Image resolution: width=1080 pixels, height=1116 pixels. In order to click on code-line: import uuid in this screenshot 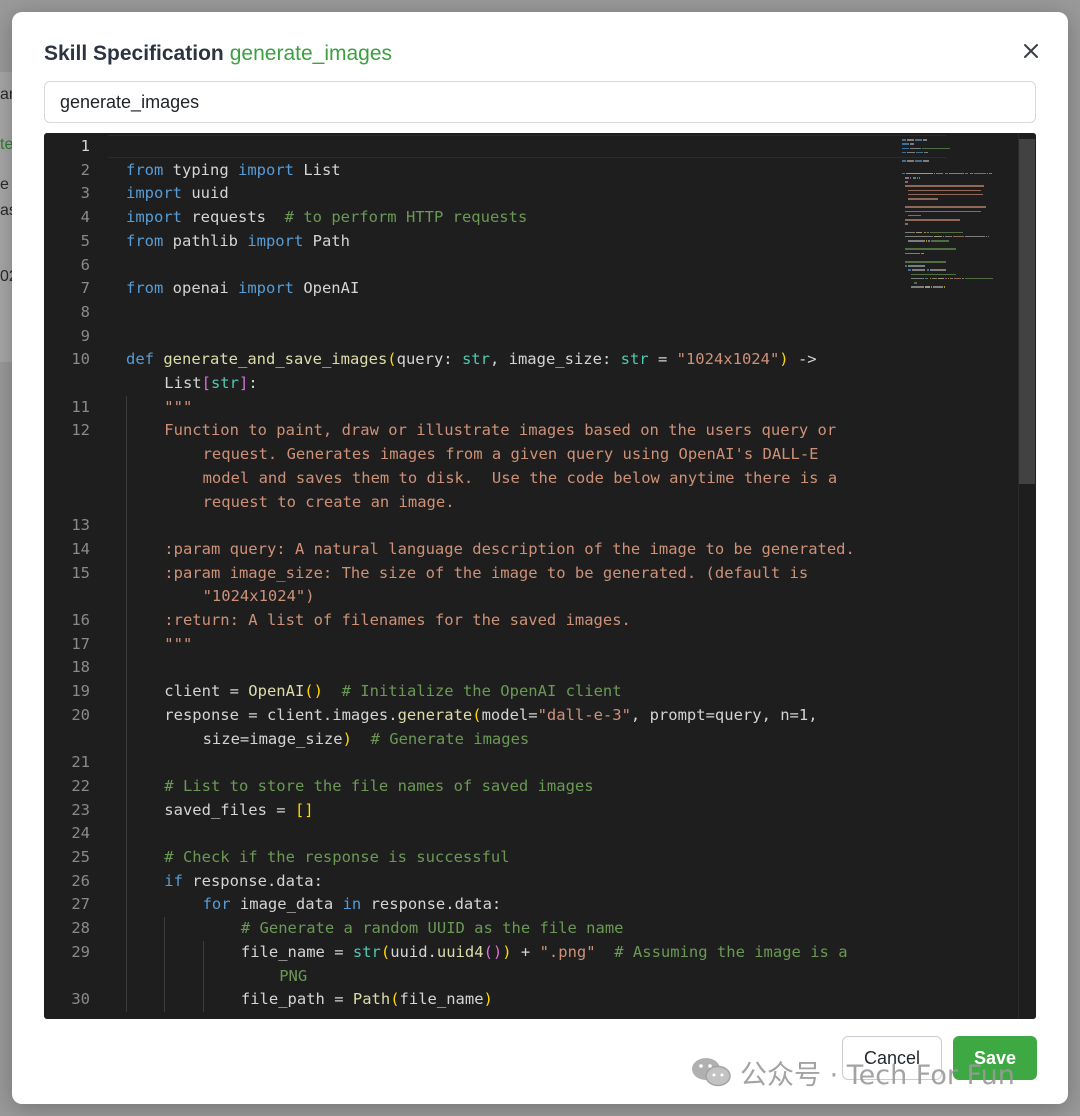, I will do `click(177, 194)`.